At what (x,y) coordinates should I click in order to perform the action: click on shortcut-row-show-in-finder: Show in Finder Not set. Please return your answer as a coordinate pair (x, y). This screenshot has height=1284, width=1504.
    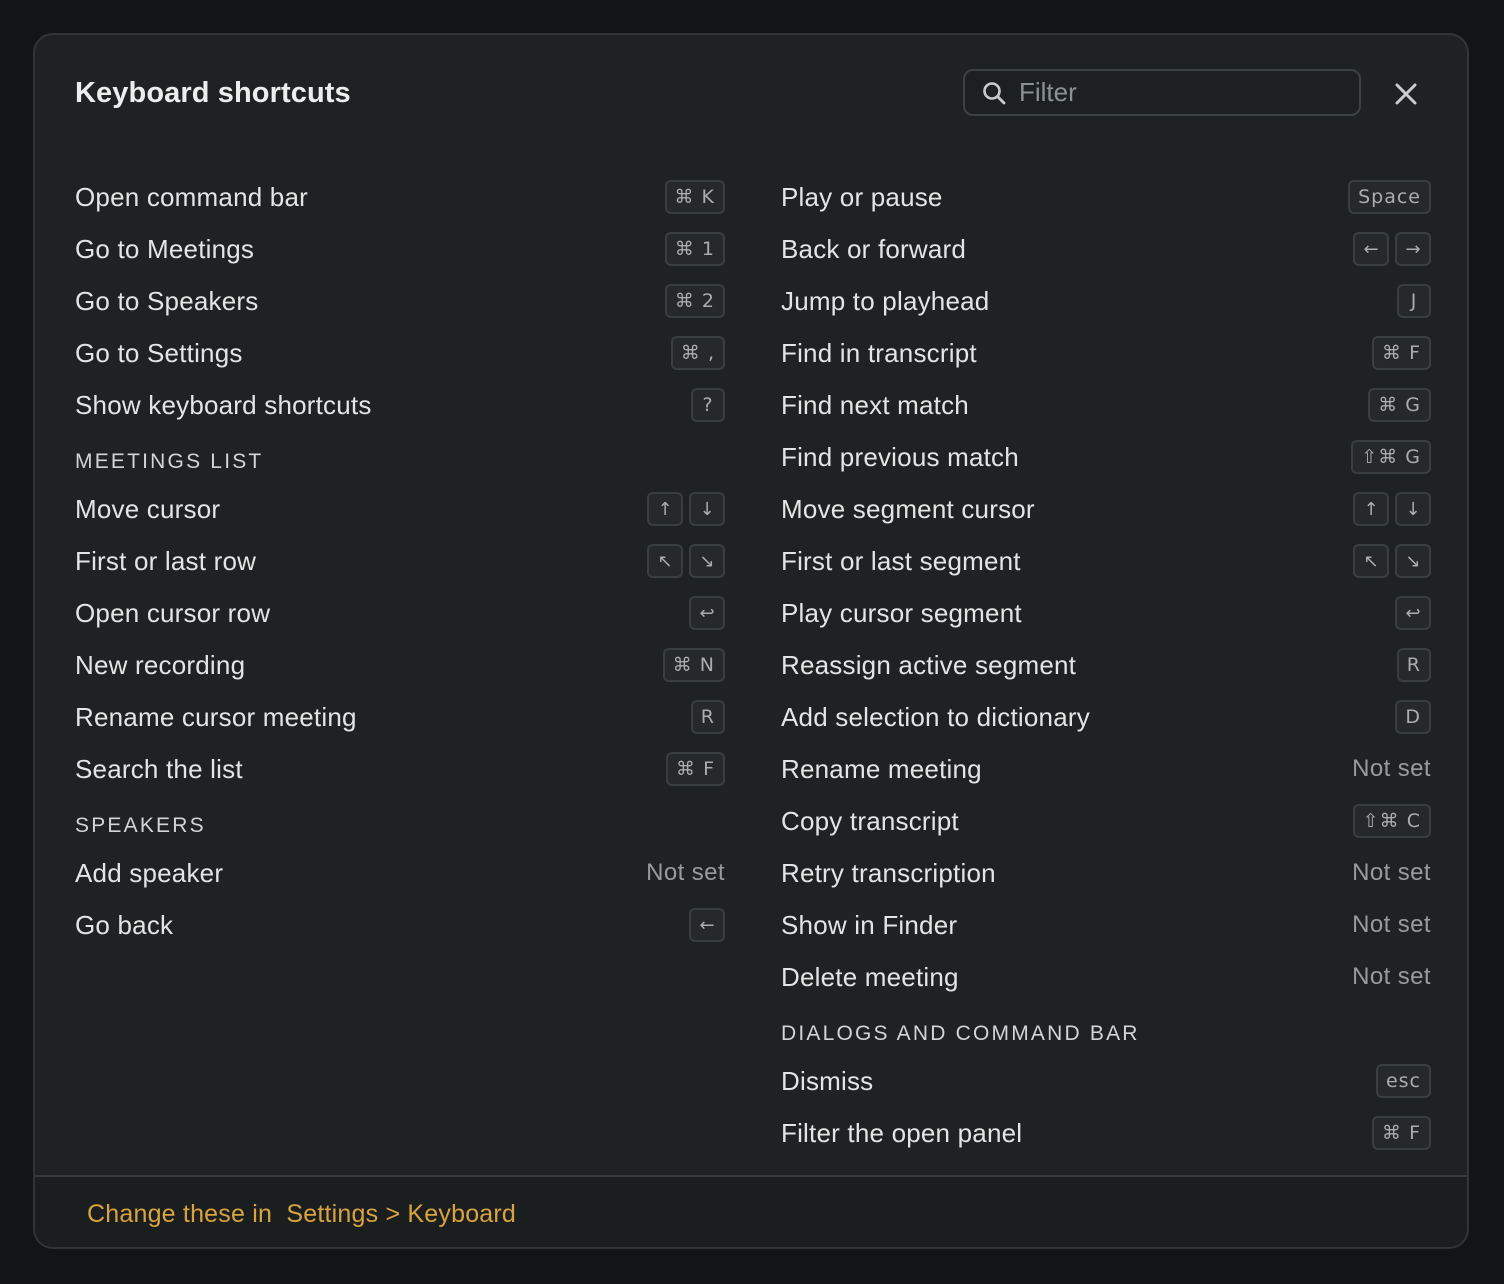
    Looking at the image, I should click on (1106, 925).